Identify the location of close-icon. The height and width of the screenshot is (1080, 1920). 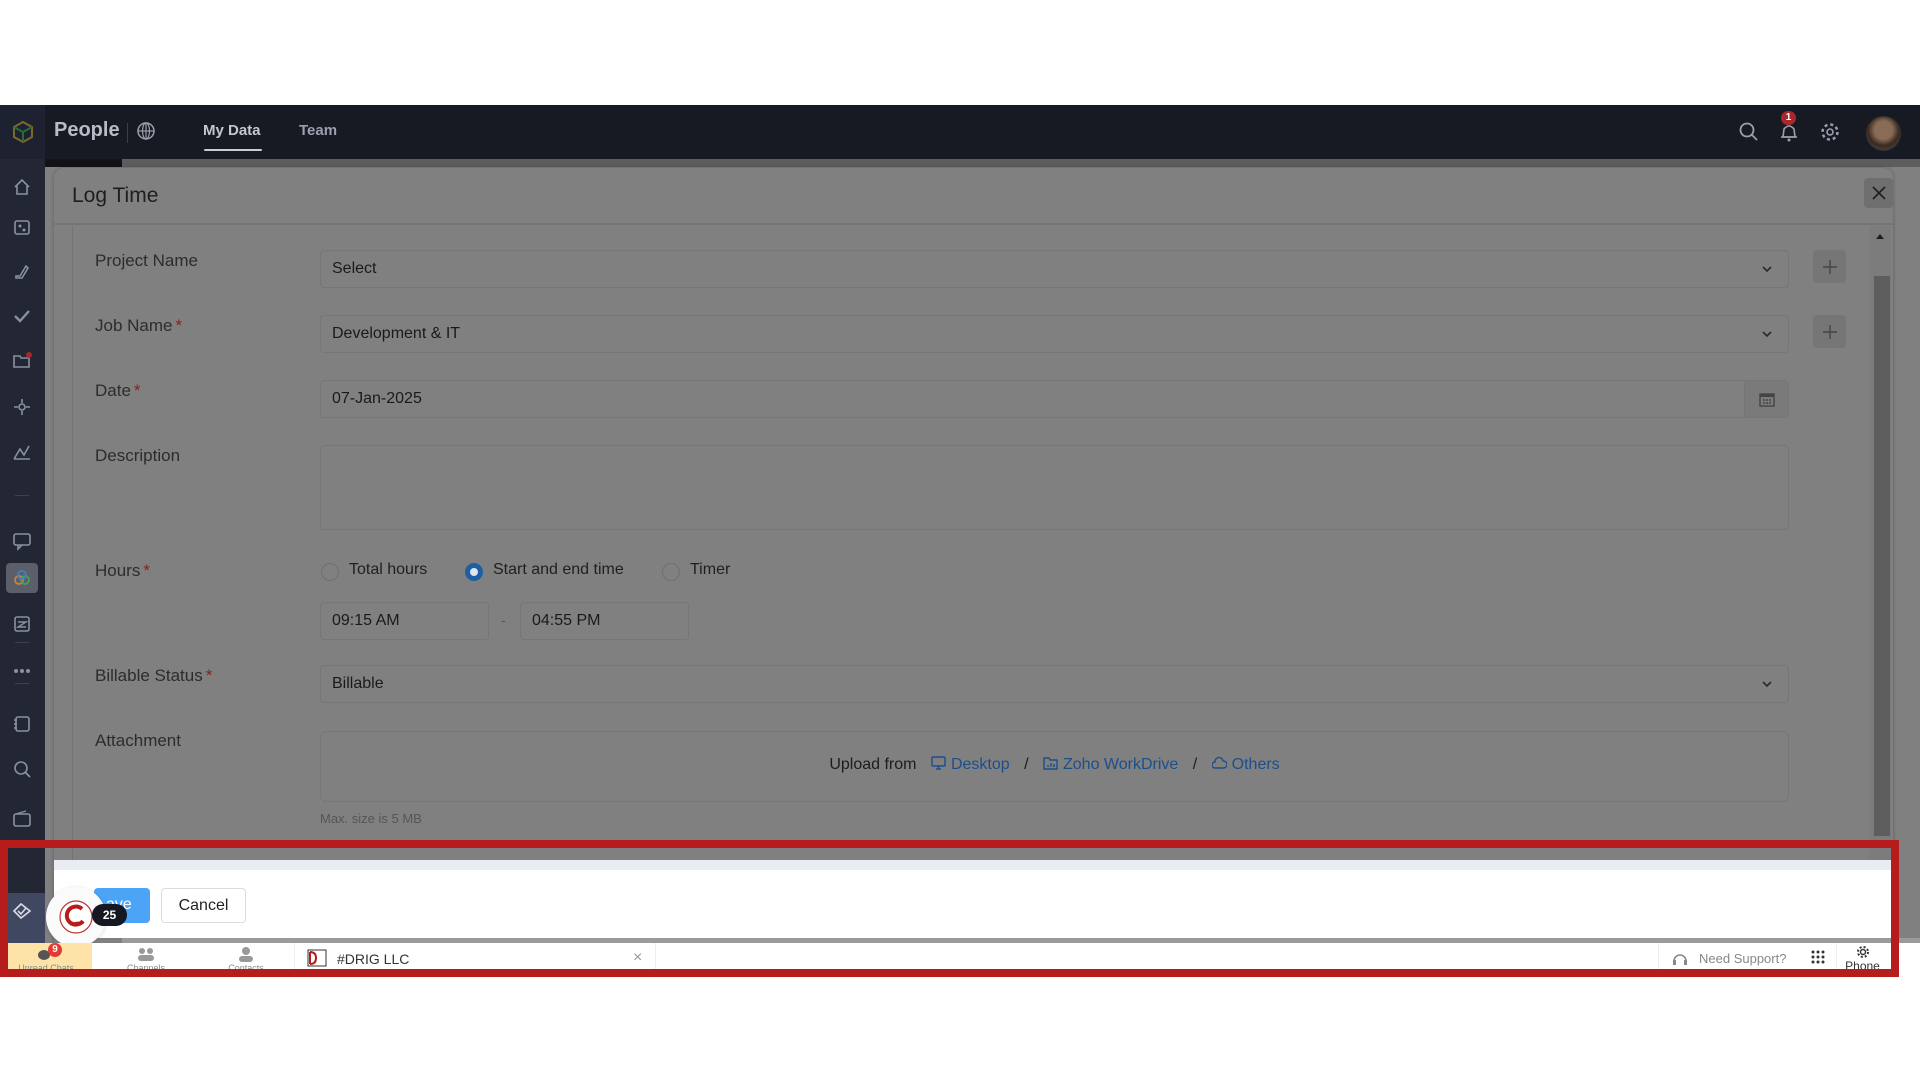
(1878, 193).